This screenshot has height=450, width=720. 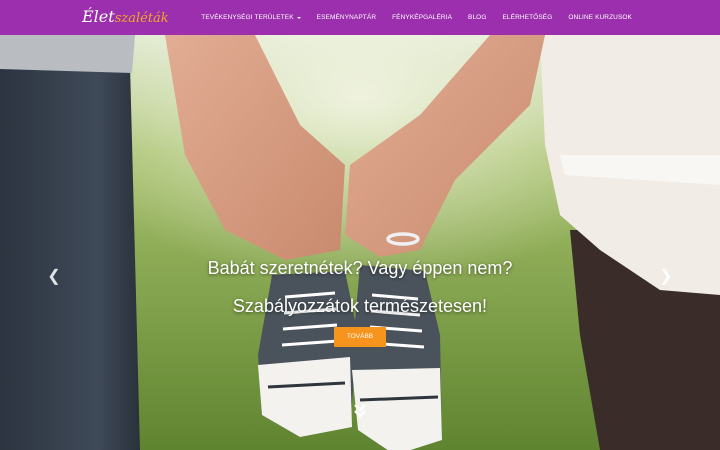 I want to click on nav-item-online-kurzusok: ONLINE KURZUSOK, so click(x=600, y=17).